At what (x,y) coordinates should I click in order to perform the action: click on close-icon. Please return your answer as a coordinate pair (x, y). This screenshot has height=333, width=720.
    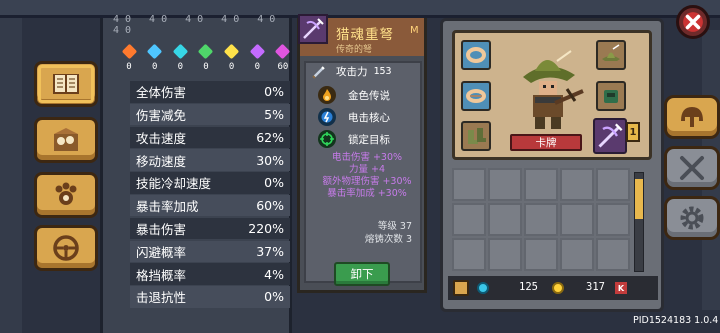
    Looking at the image, I should click on (693, 22).